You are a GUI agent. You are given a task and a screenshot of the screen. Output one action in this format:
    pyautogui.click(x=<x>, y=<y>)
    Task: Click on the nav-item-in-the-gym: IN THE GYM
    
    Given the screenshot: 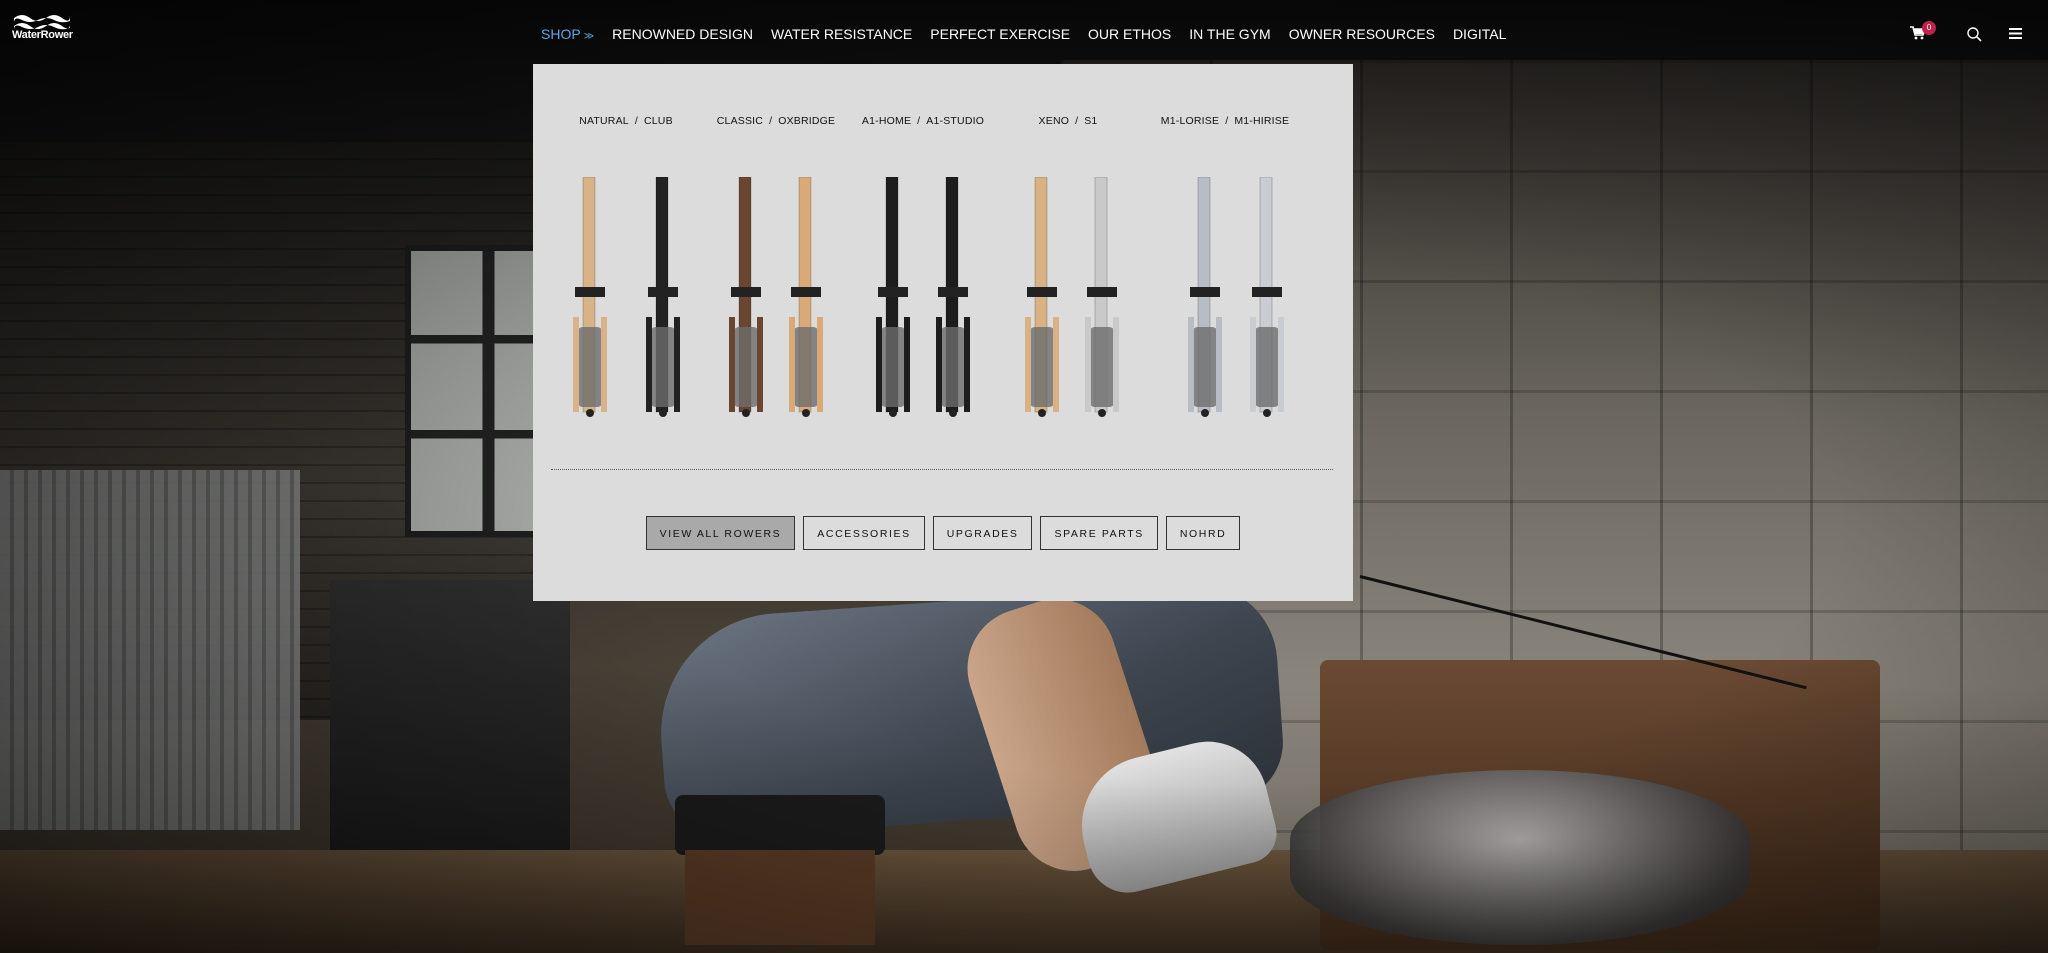 What is the action you would take?
    pyautogui.click(x=1229, y=34)
    